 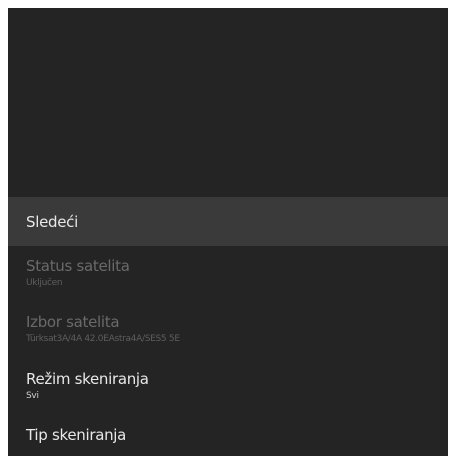 What do you see at coordinates (228, 274) in the screenshot?
I see `menu-item-satellite-status: Status satelita Uključen` at bounding box center [228, 274].